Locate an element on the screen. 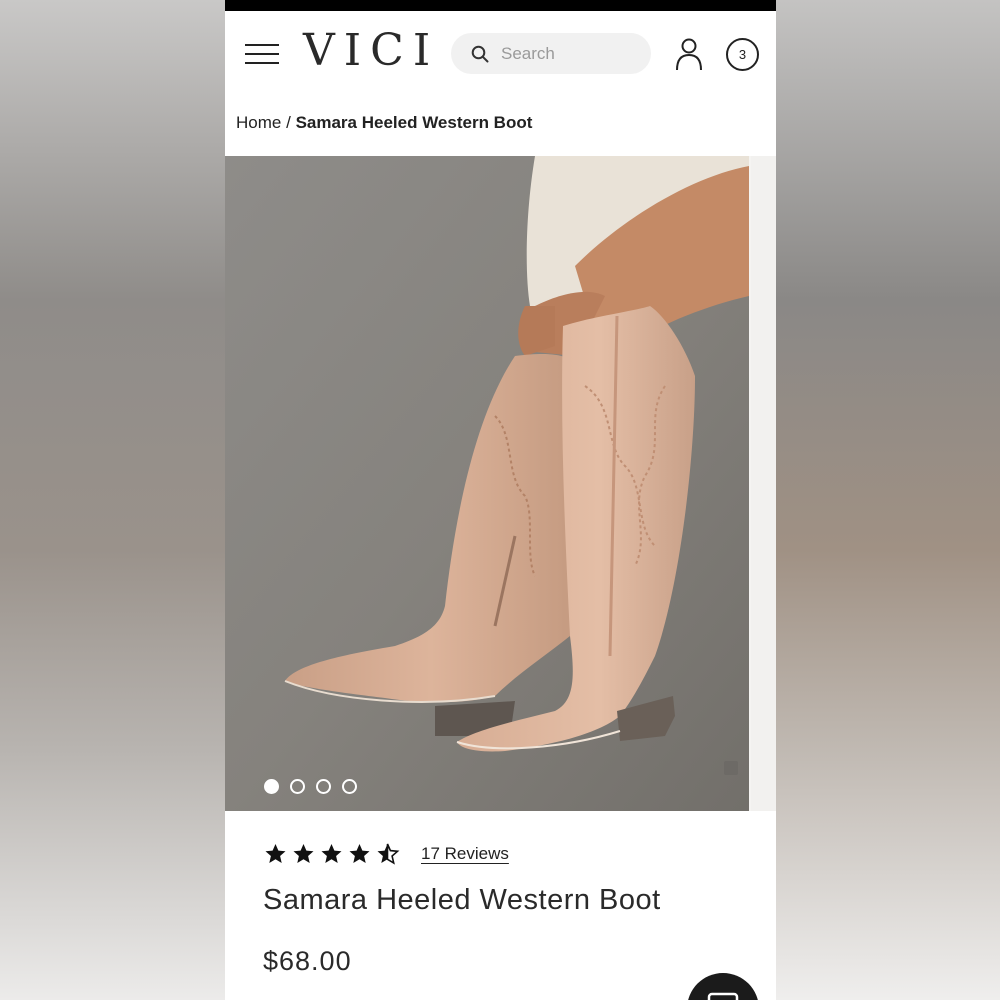 Image resolution: width=1000 pixels, height=1000 pixels. product-rating: 17 Reviews is located at coordinates (386, 854).